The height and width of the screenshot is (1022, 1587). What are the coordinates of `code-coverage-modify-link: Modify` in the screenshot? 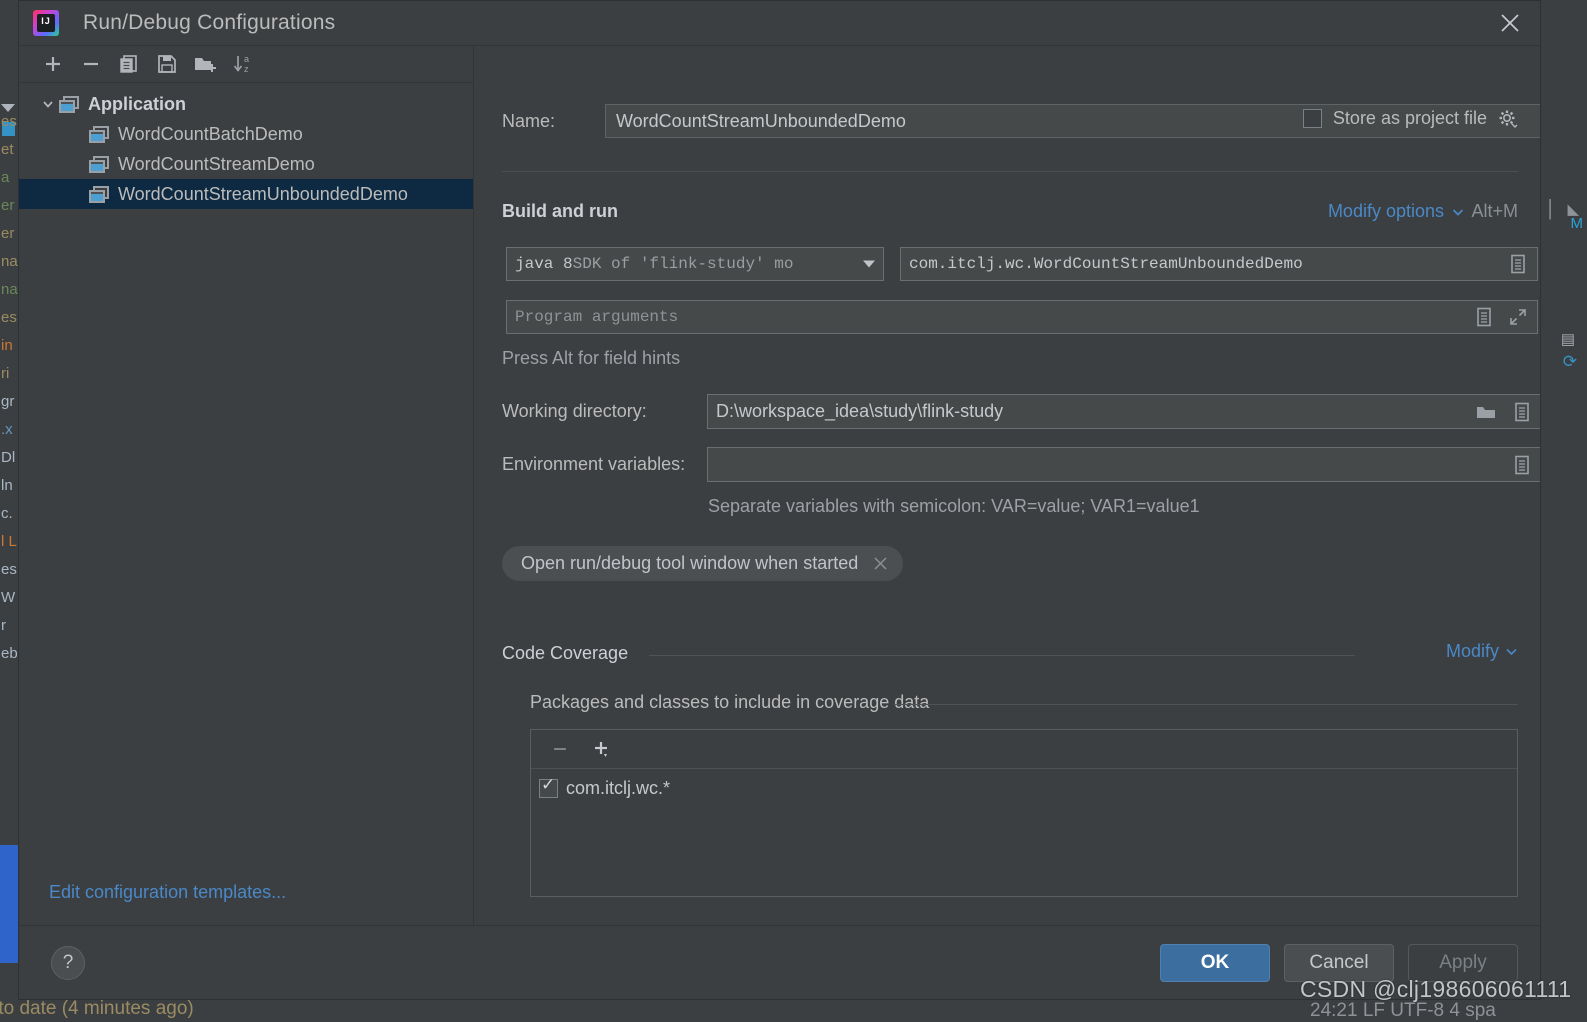 It's located at (1482, 651).